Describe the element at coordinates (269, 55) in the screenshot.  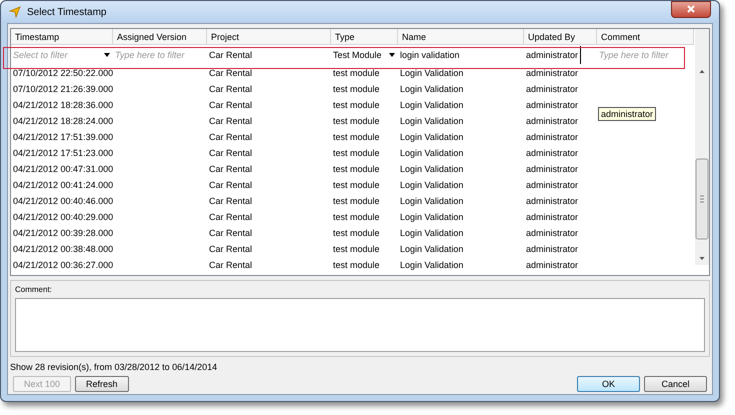
I see `filter-field: Car Rental` at that location.